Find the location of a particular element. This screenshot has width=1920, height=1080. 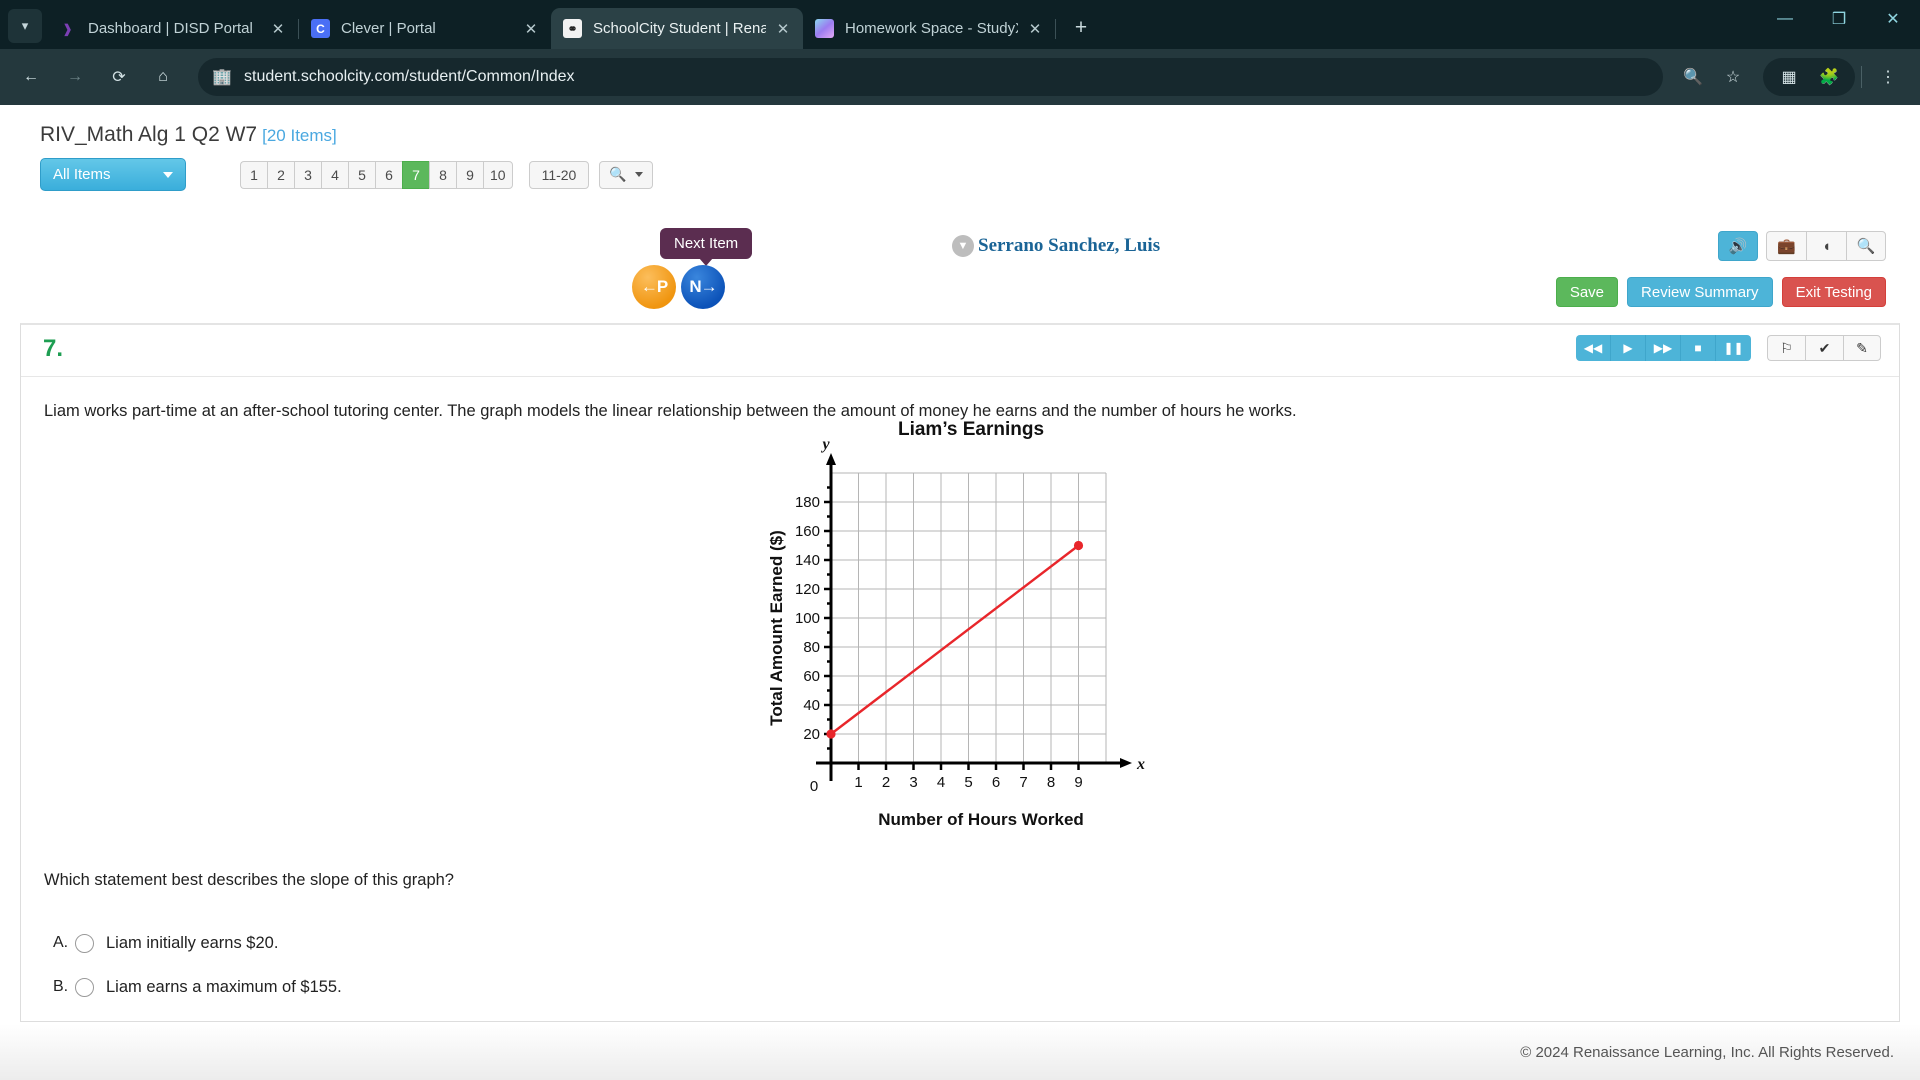

student-selector: ▼ Serrano Sanchez, Luis is located at coordinates (1056, 246).